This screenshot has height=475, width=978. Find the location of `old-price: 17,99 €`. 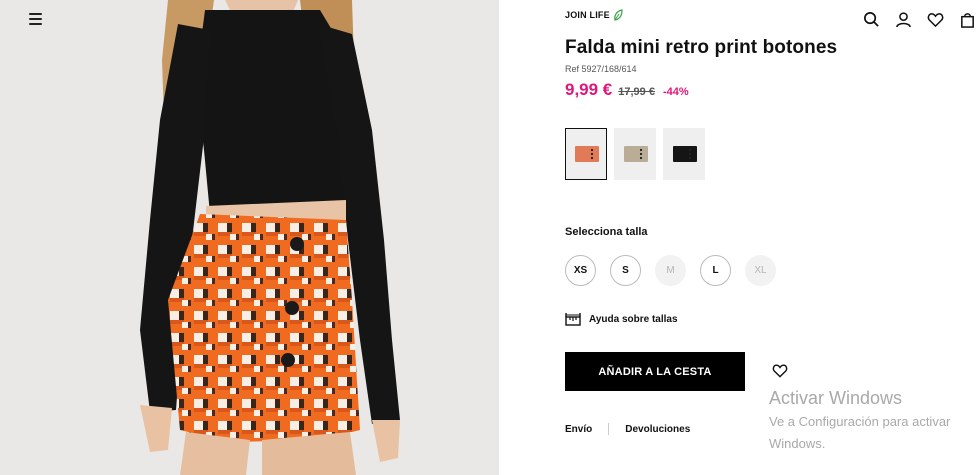

old-price: 17,99 € is located at coordinates (636, 92).